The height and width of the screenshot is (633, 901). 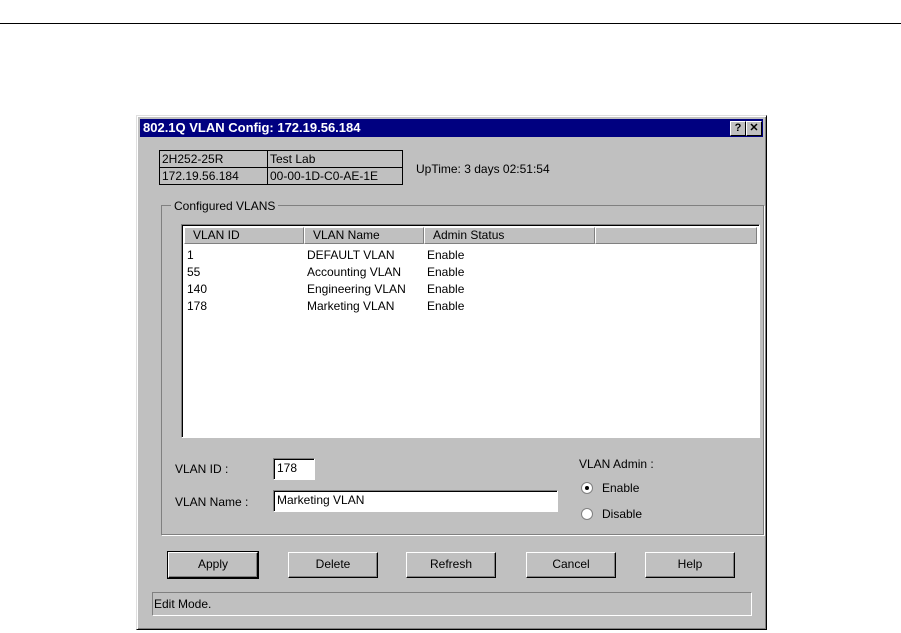 I want to click on page-rule, so click(x=450, y=23).